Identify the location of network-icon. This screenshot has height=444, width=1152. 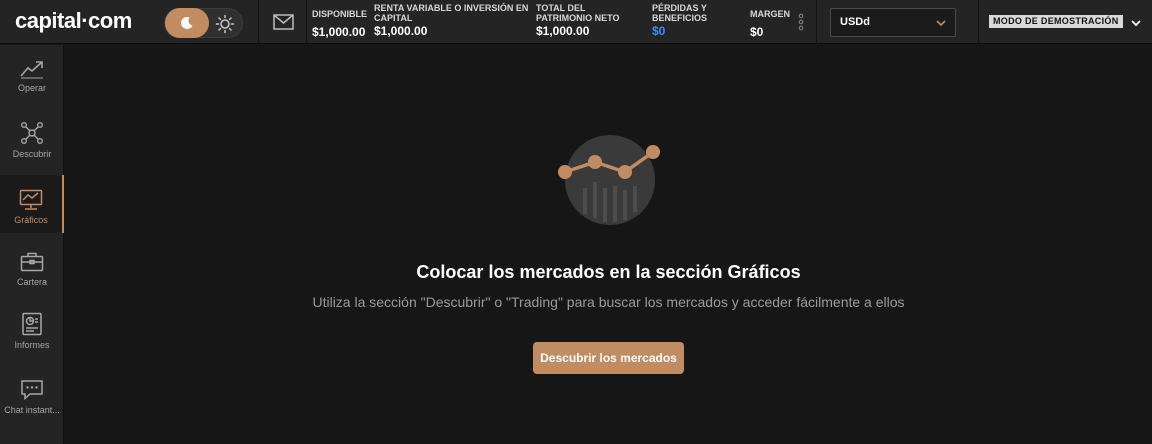
(32, 133).